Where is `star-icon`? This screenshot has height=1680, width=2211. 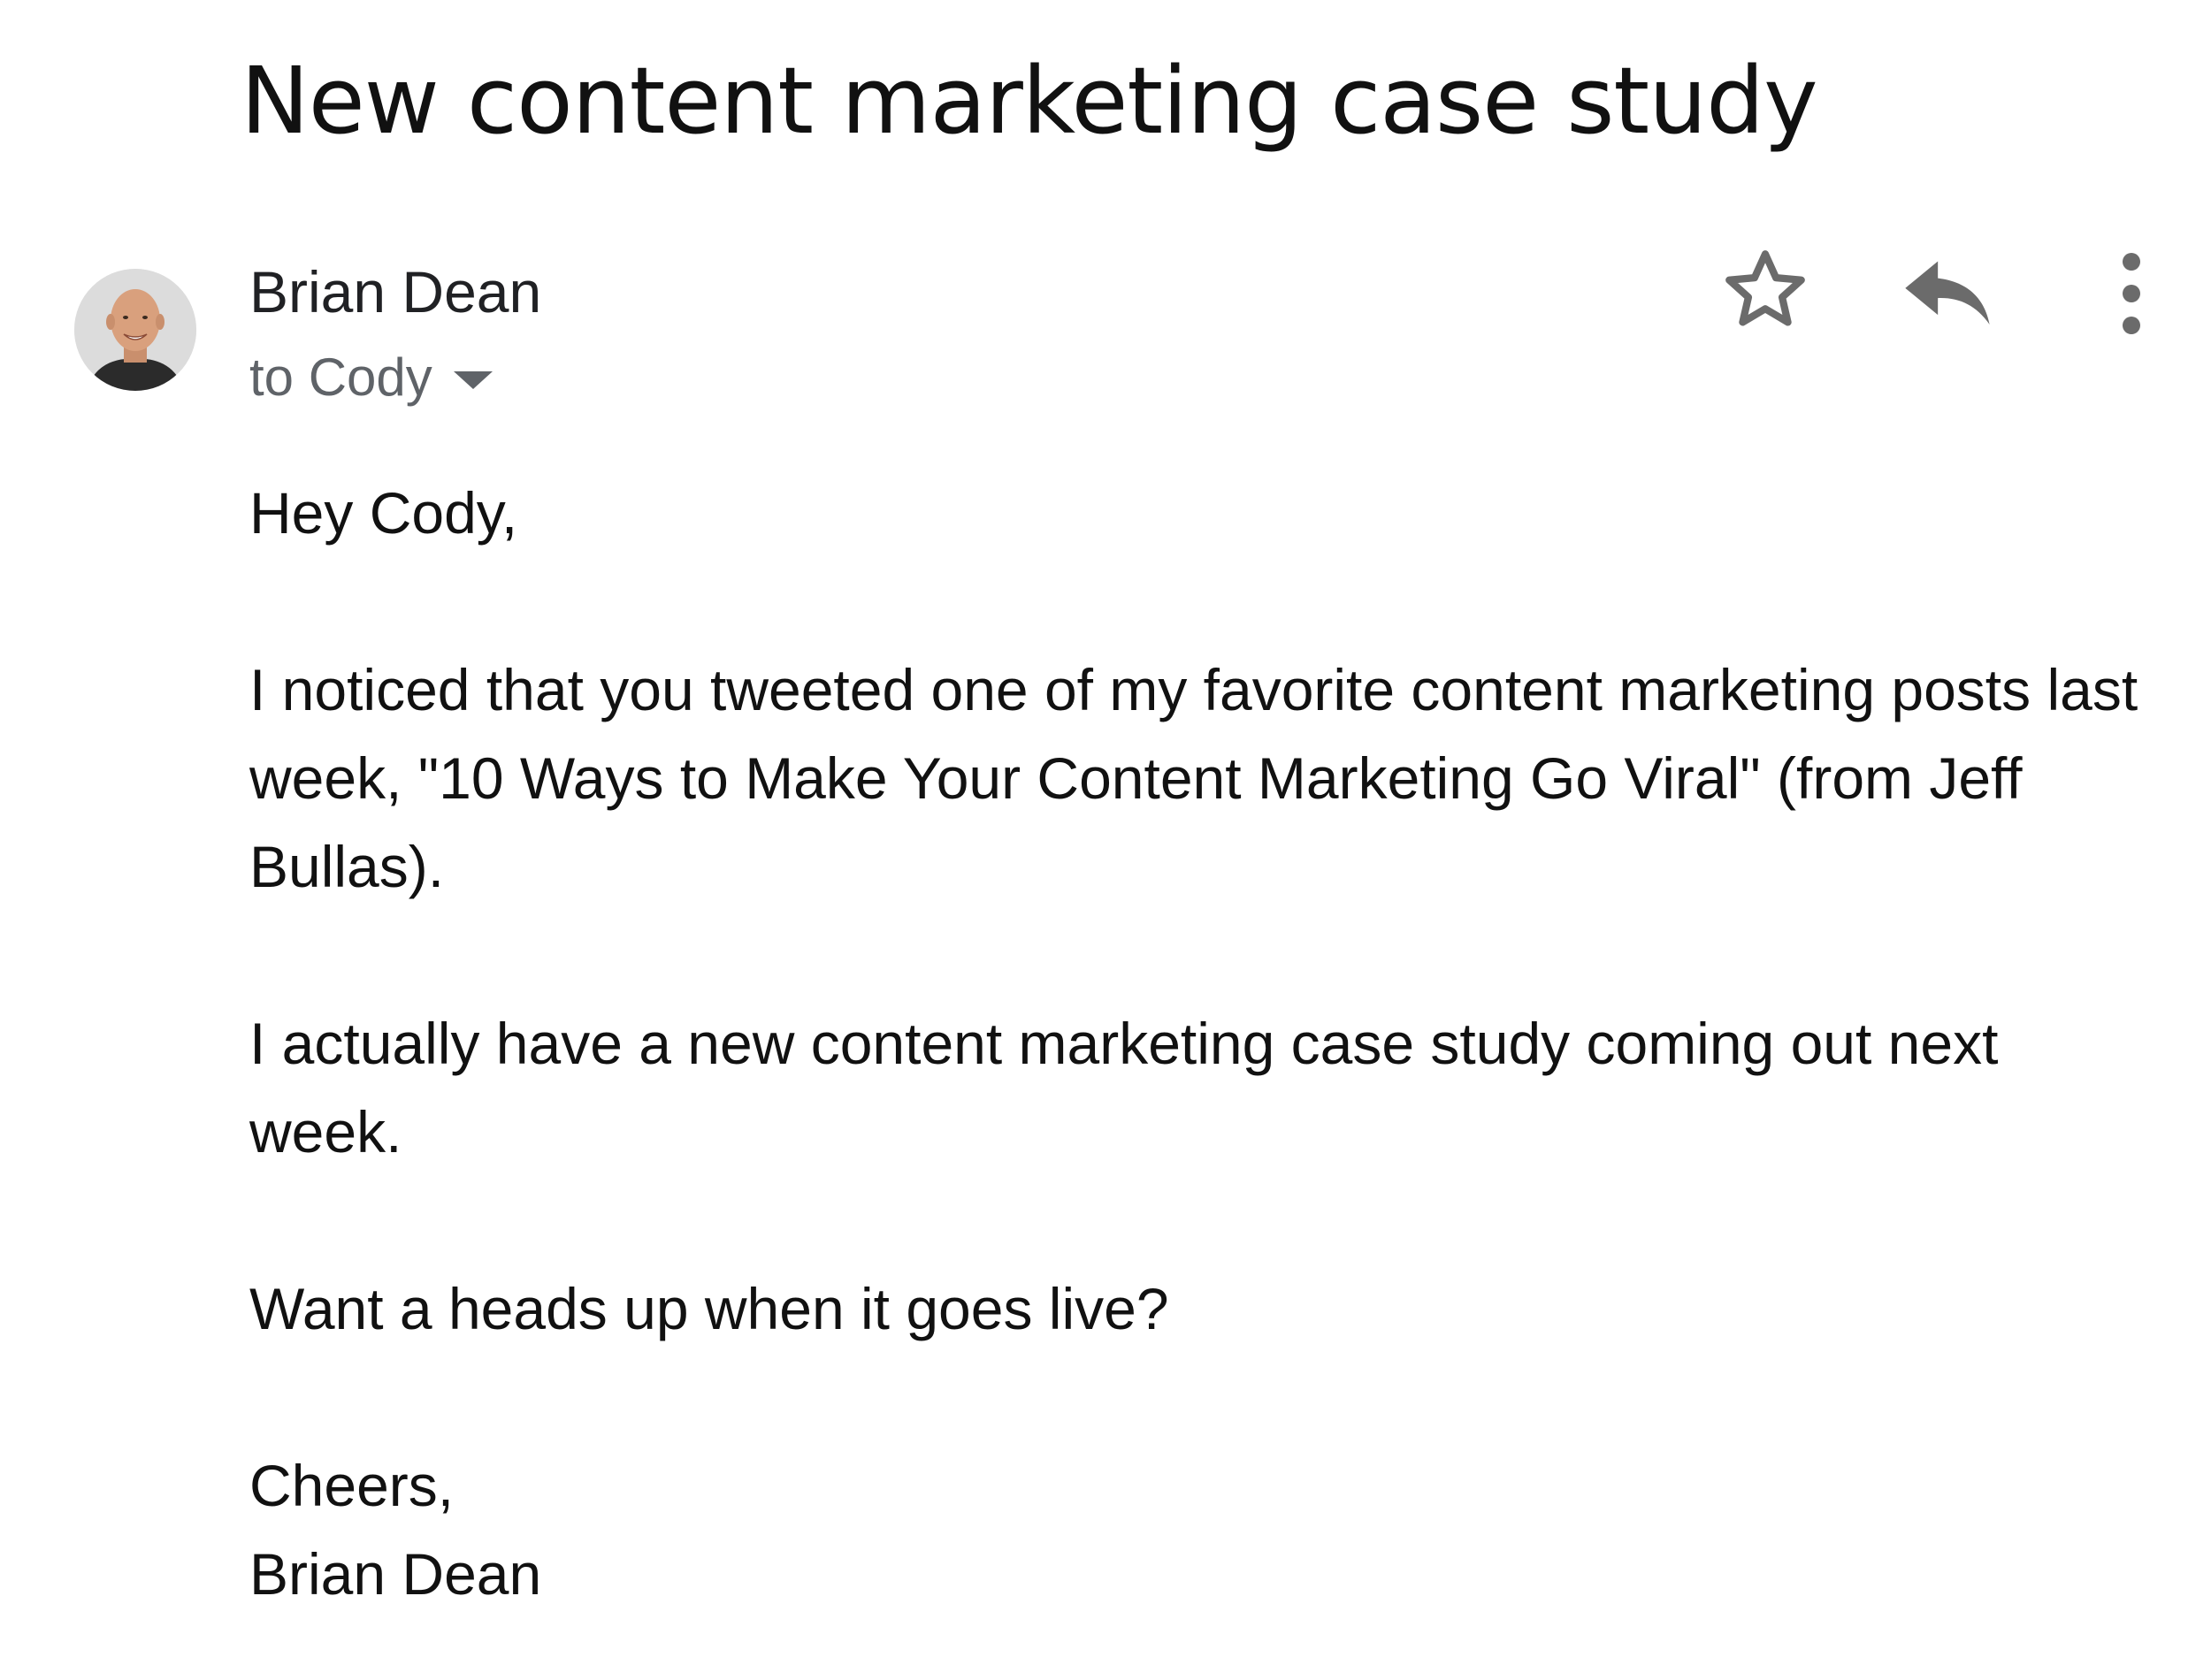
star-icon is located at coordinates (1765, 290).